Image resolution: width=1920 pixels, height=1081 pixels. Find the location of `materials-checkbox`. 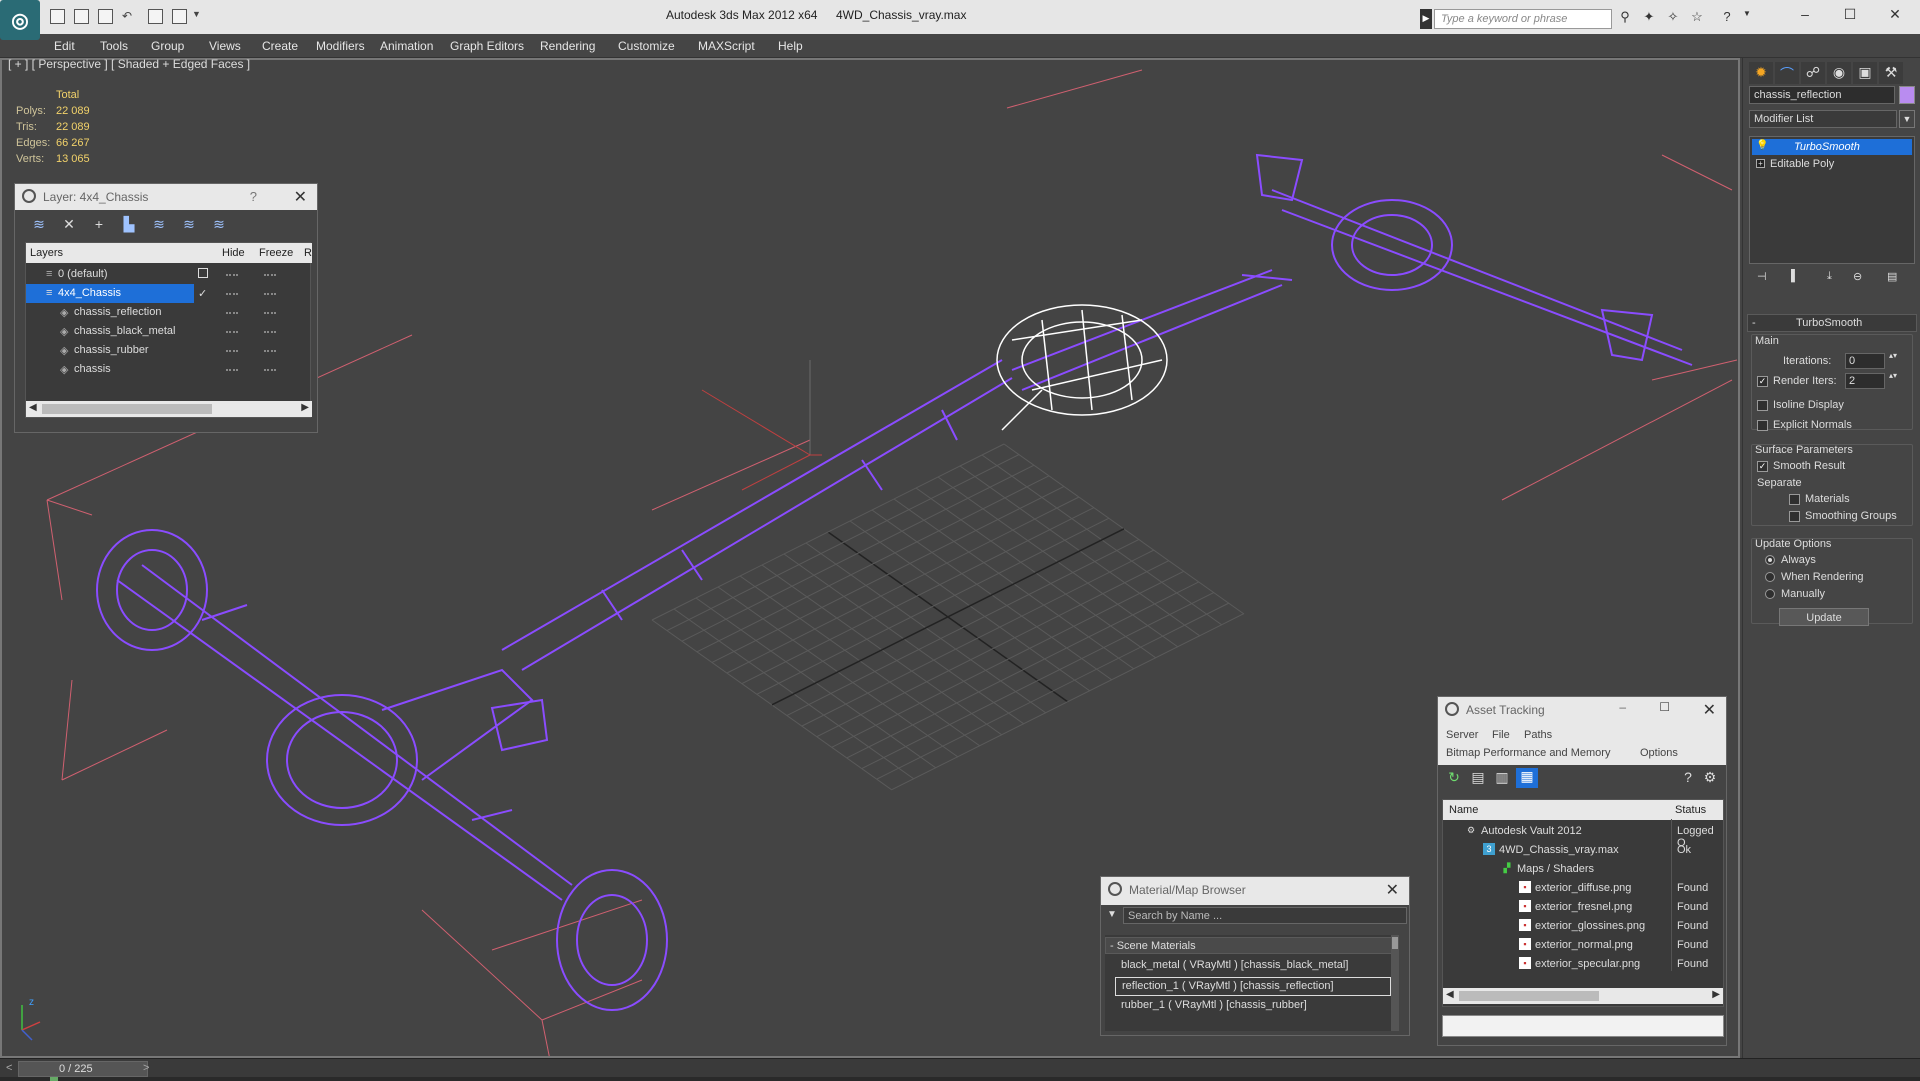

materials-checkbox is located at coordinates (1794, 499).